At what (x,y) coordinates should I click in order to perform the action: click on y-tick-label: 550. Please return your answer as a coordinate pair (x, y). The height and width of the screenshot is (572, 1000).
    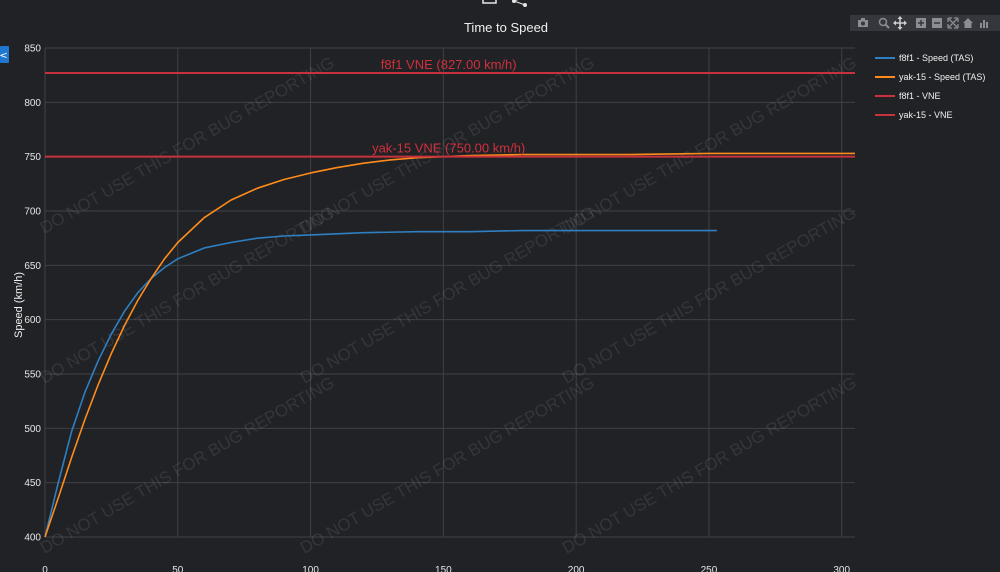
    Looking at the image, I should click on (32, 375).